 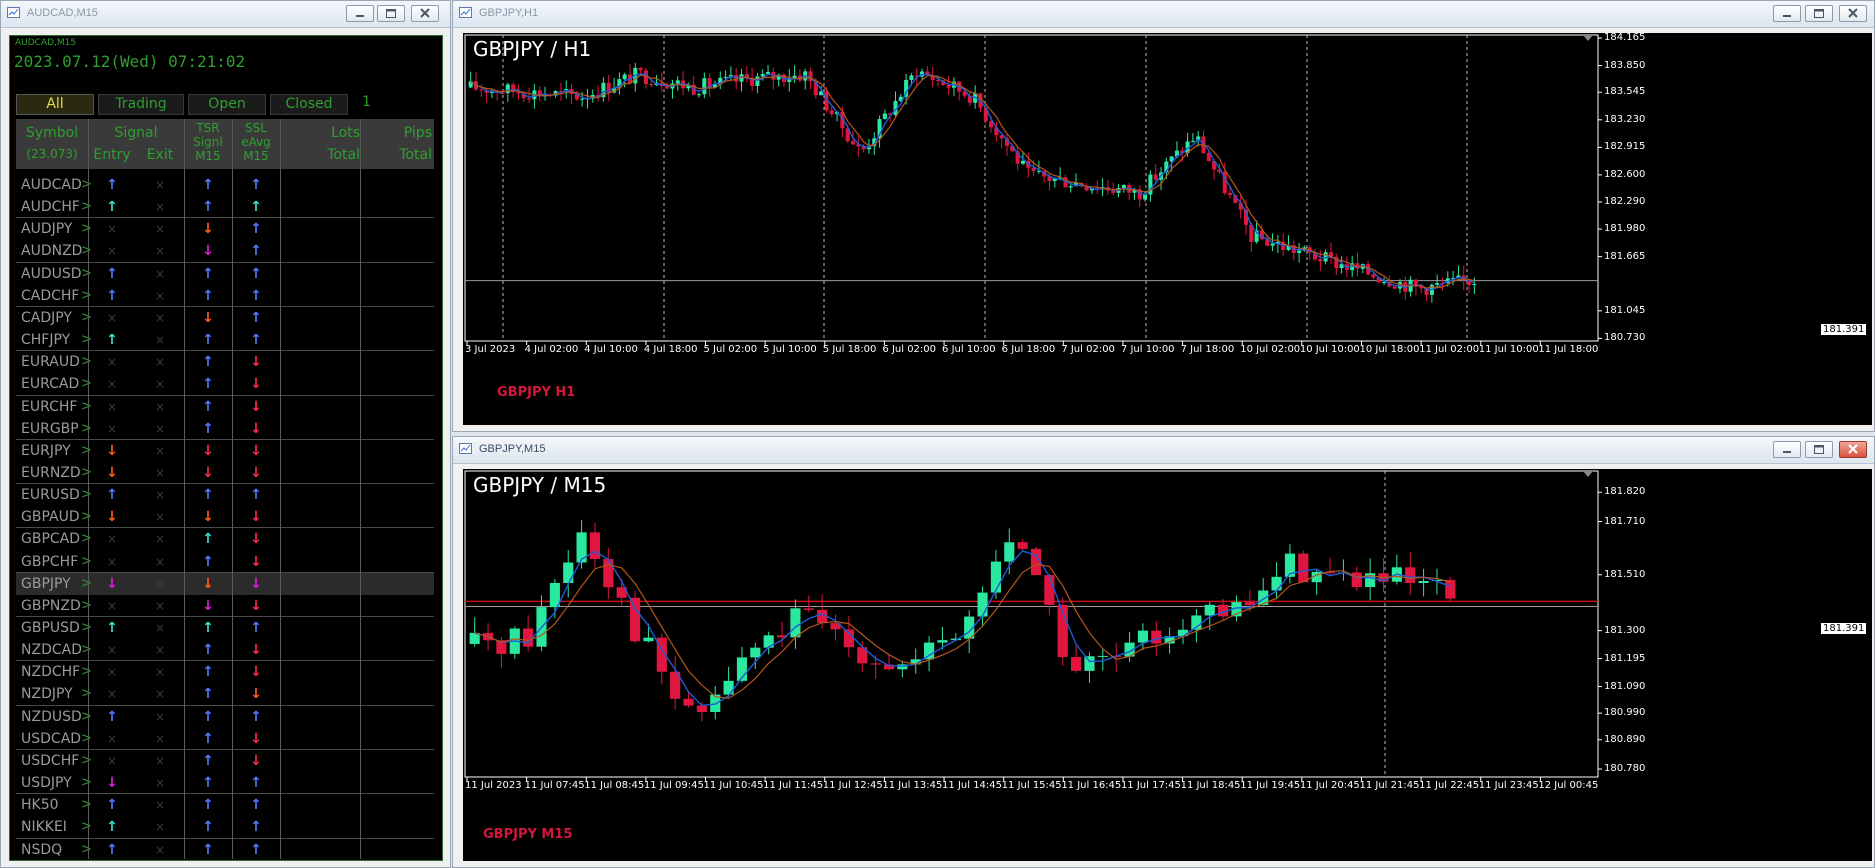 I want to click on row-symbol: EURGBP, so click(x=50, y=429).